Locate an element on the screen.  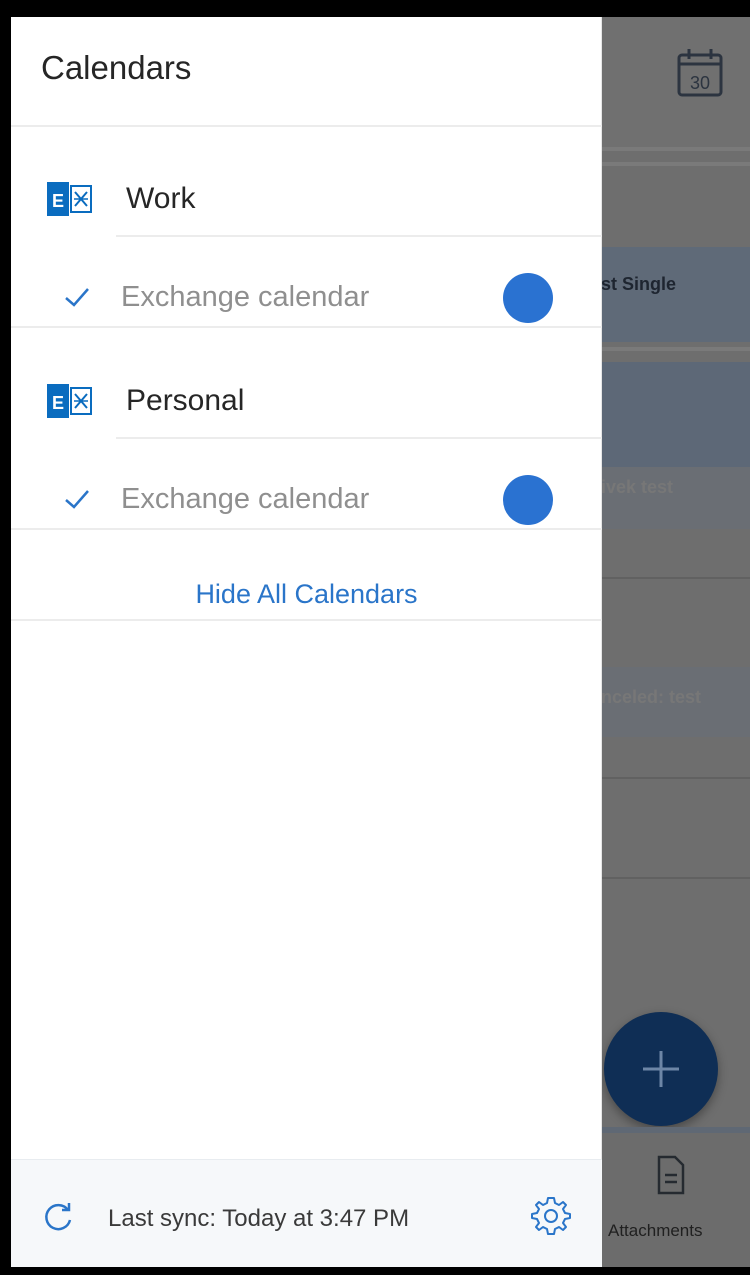
add-event-button is located at coordinates (661, 1069).